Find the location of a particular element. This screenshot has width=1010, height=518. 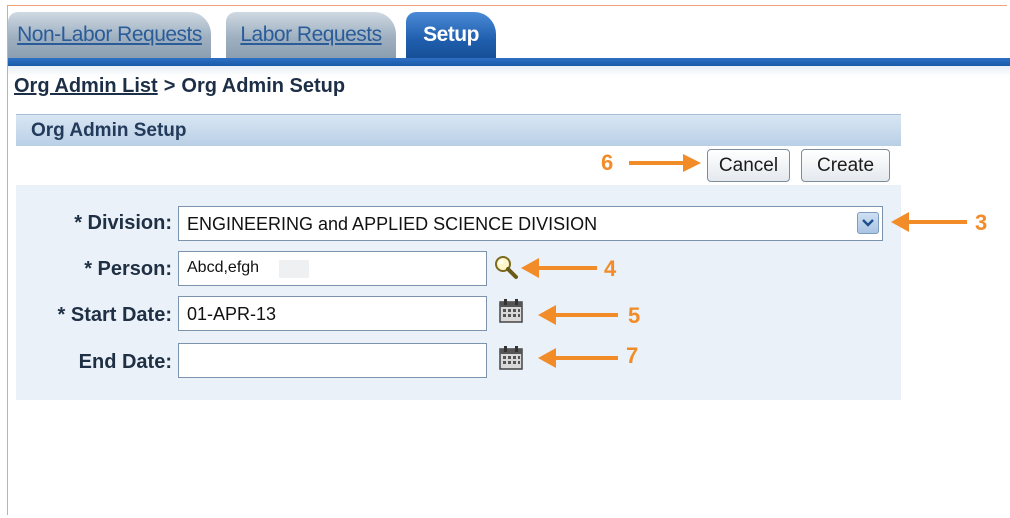

division-label: * Division: is located at coordinates (123, 223).